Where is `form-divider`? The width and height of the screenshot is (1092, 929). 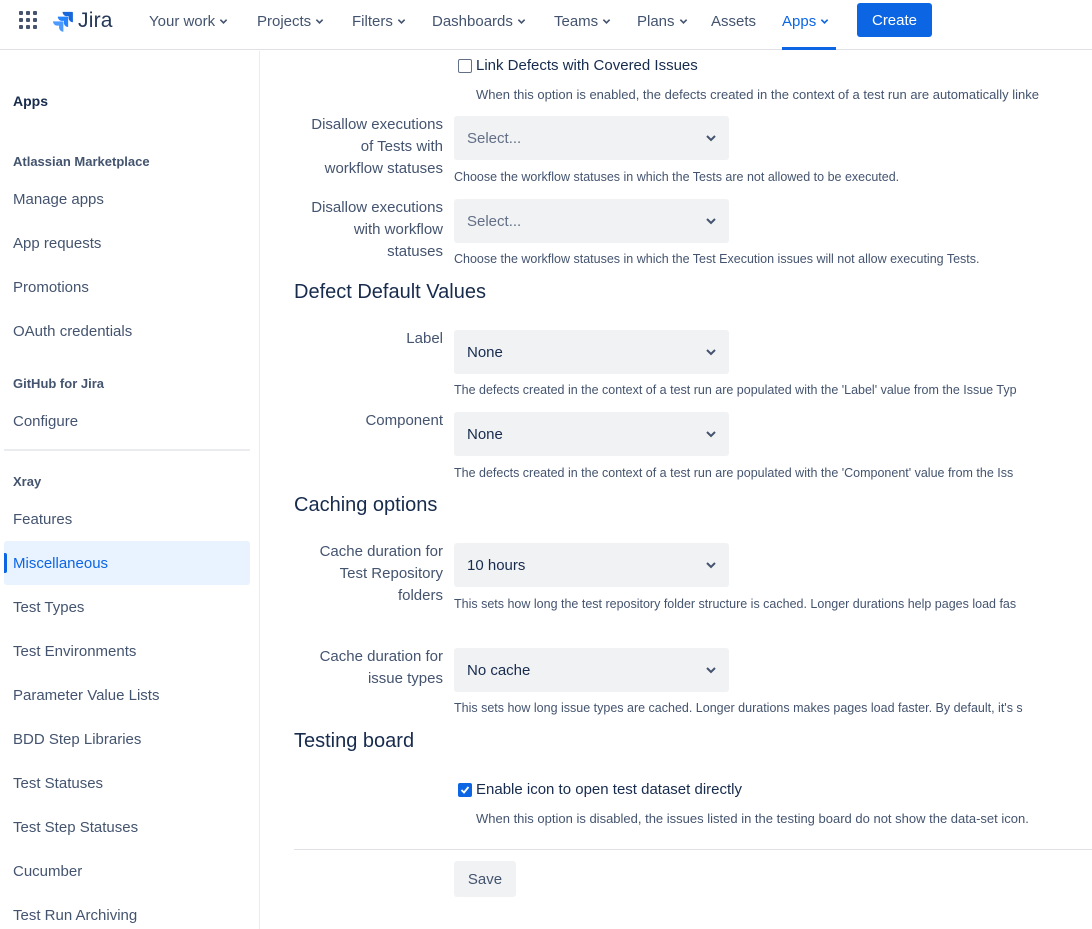
form-divider is located at coordinates (693, 849).